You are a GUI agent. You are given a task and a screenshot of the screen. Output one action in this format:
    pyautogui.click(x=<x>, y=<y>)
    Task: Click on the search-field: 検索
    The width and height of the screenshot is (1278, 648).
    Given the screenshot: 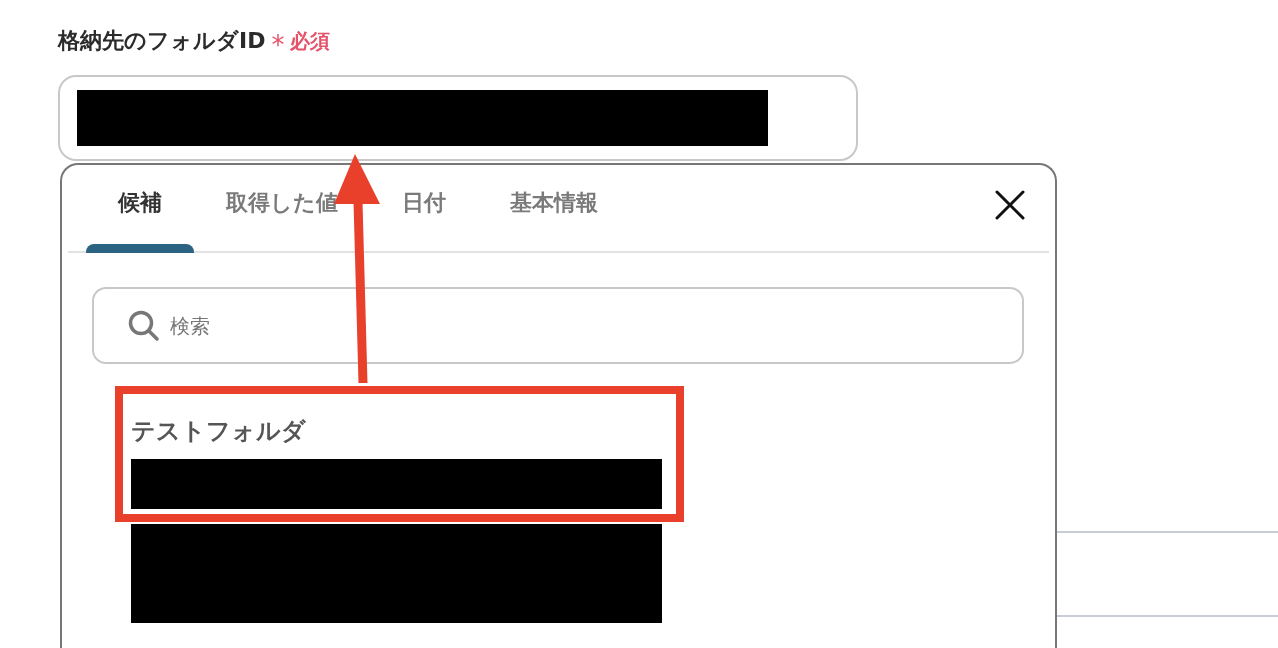 What is the action you would take?
    pyautogui.click(x=558, y=325)
    